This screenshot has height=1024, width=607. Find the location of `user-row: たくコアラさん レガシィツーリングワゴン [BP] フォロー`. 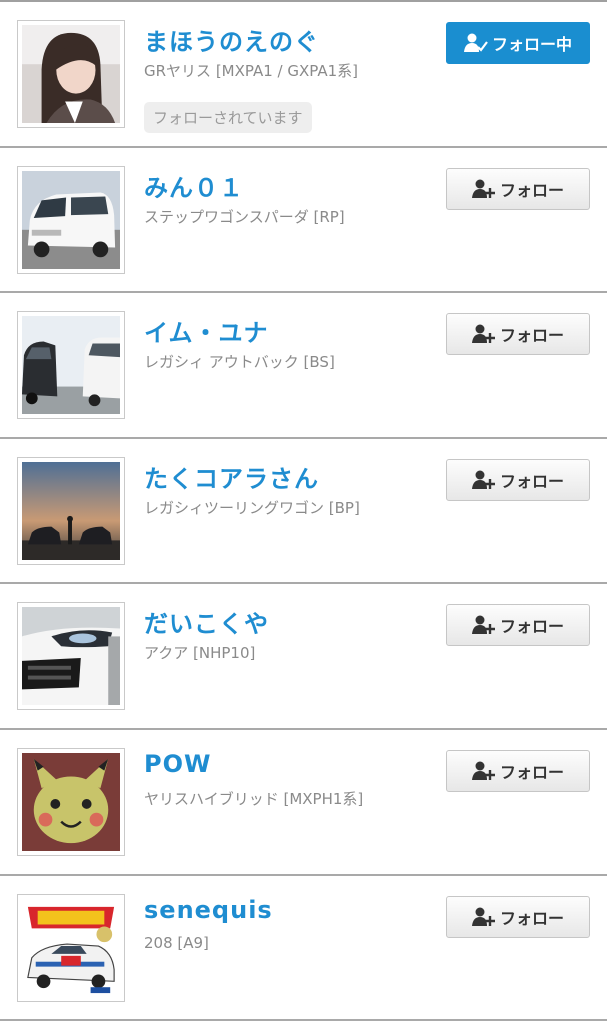

user-row: たくコアラさん レガシィツーリングワゴン [BP] フォロー is located at coordinates (303, 512).